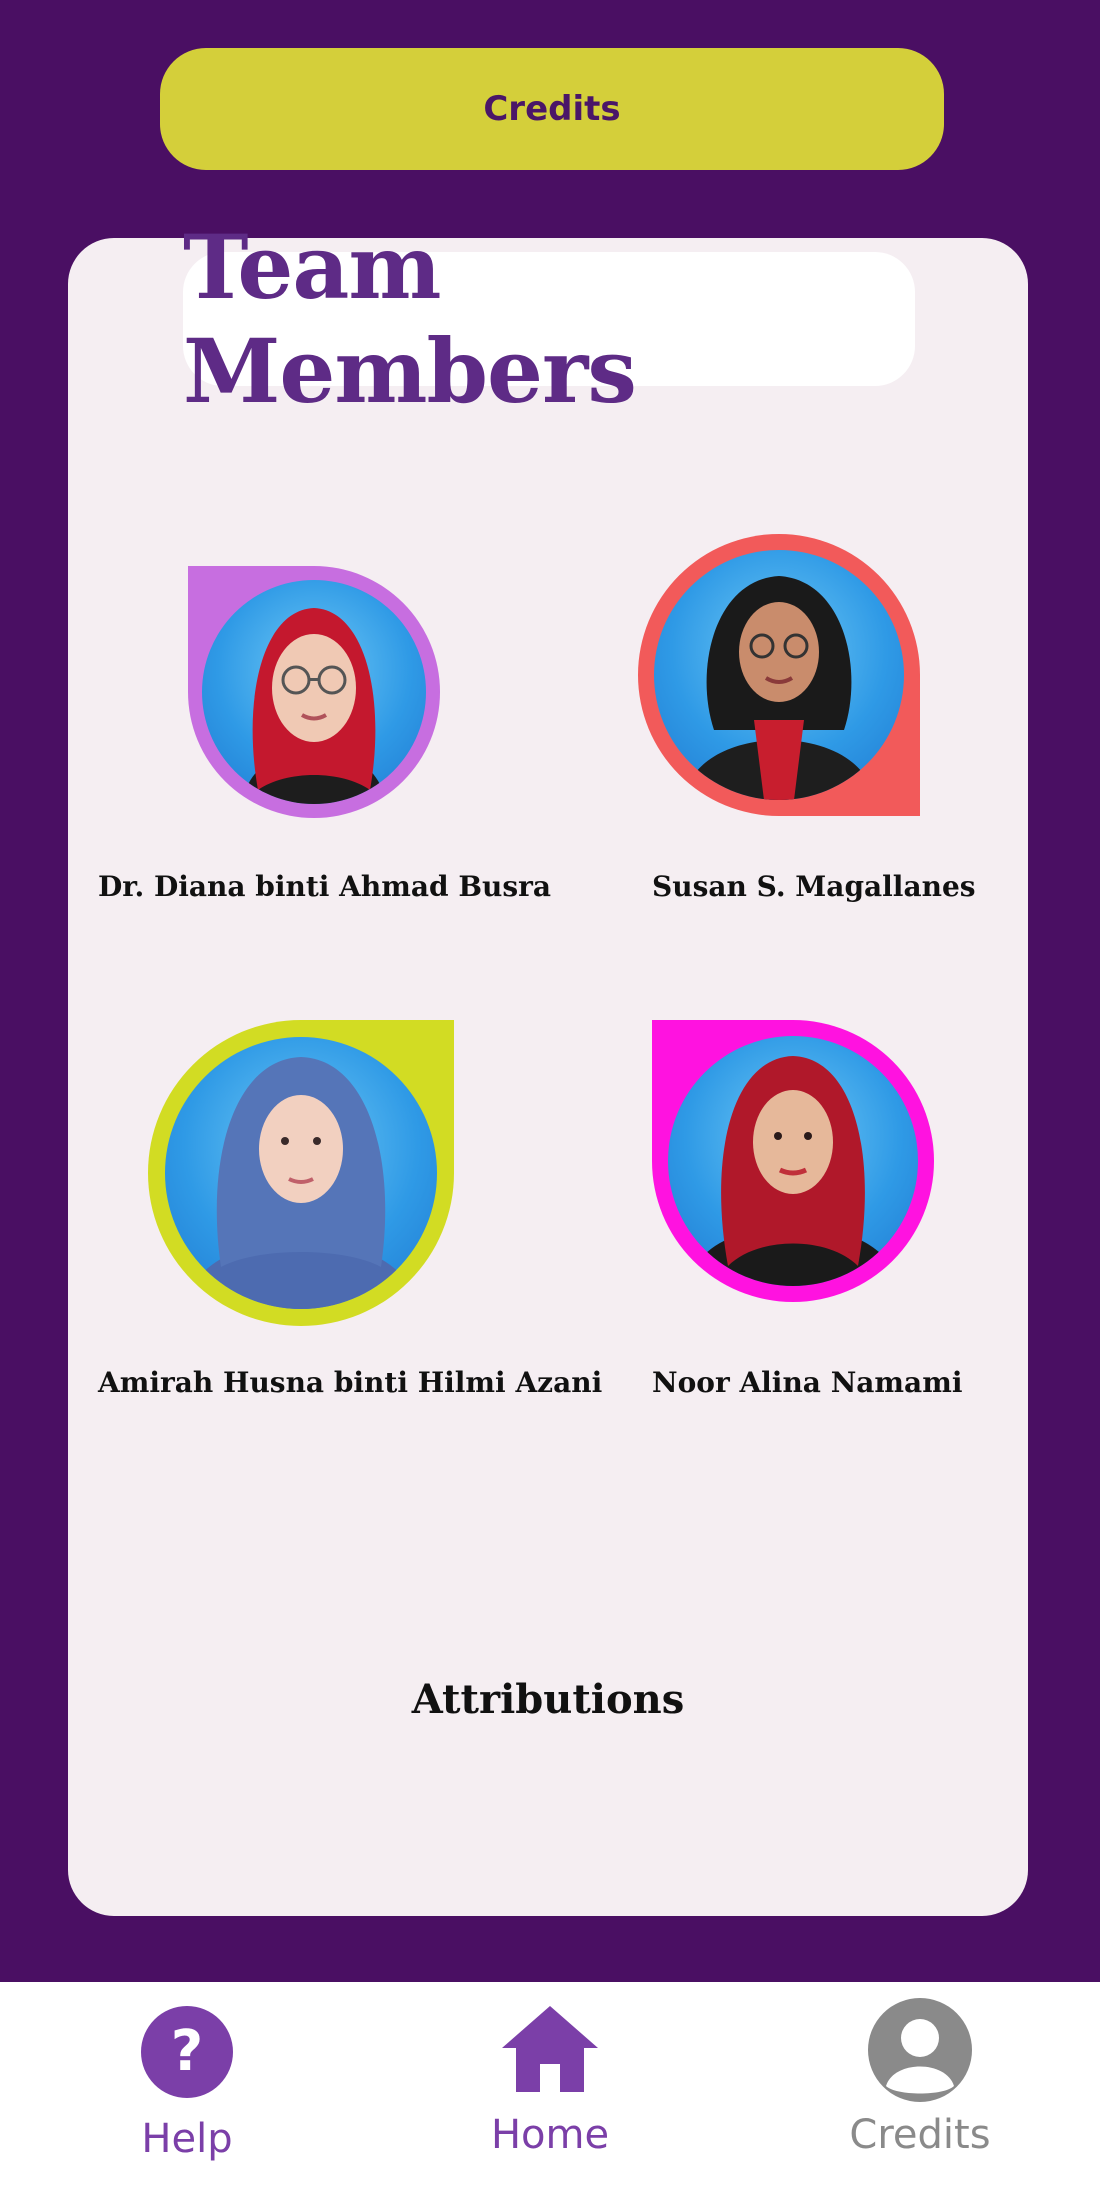 This screenshot has width=1100, height=2200. I want to click on section-title: Team Members, so click(410, 319).